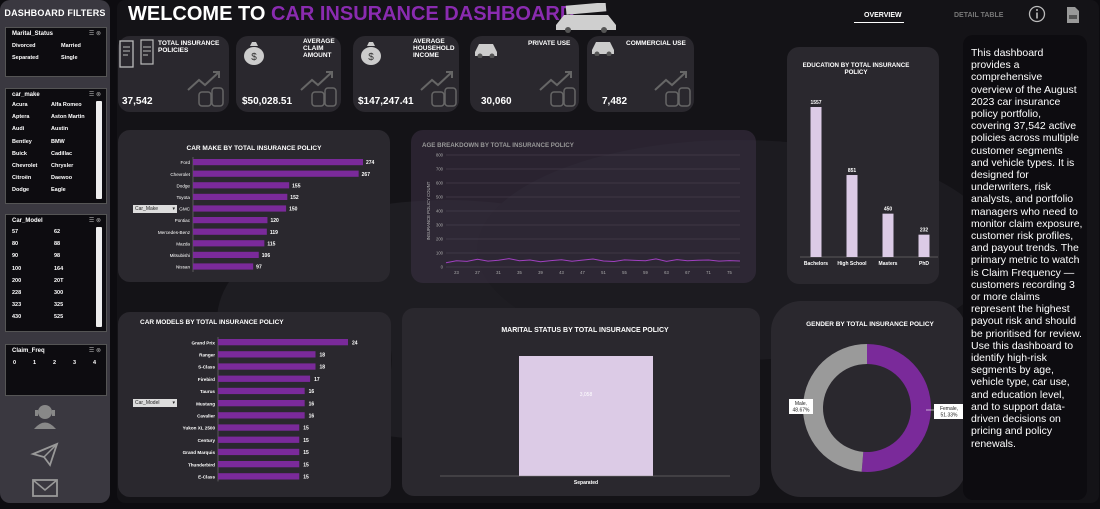 The width and height of the screenshot is (1100, 509). Describe the element at coordinates (312, 392) in the screenshot. I see `bar-value-label: 16` at that location.